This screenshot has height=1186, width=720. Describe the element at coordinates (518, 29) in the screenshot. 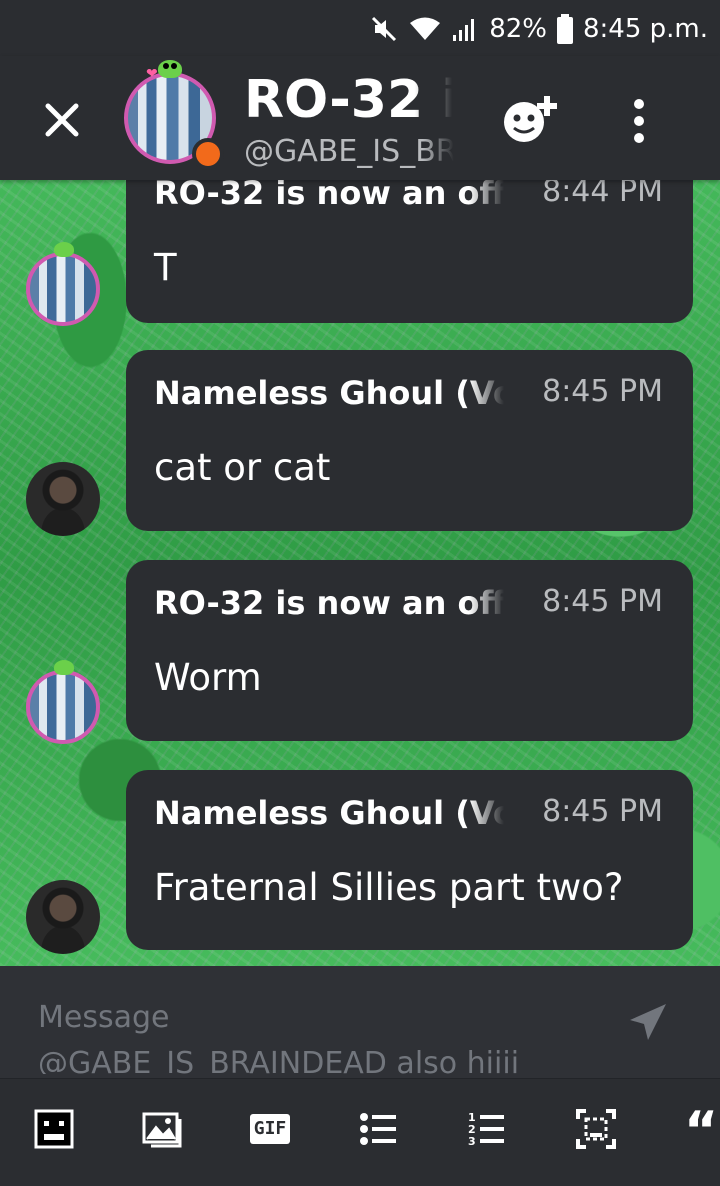

I see `battery-percent: 82%` at that location.